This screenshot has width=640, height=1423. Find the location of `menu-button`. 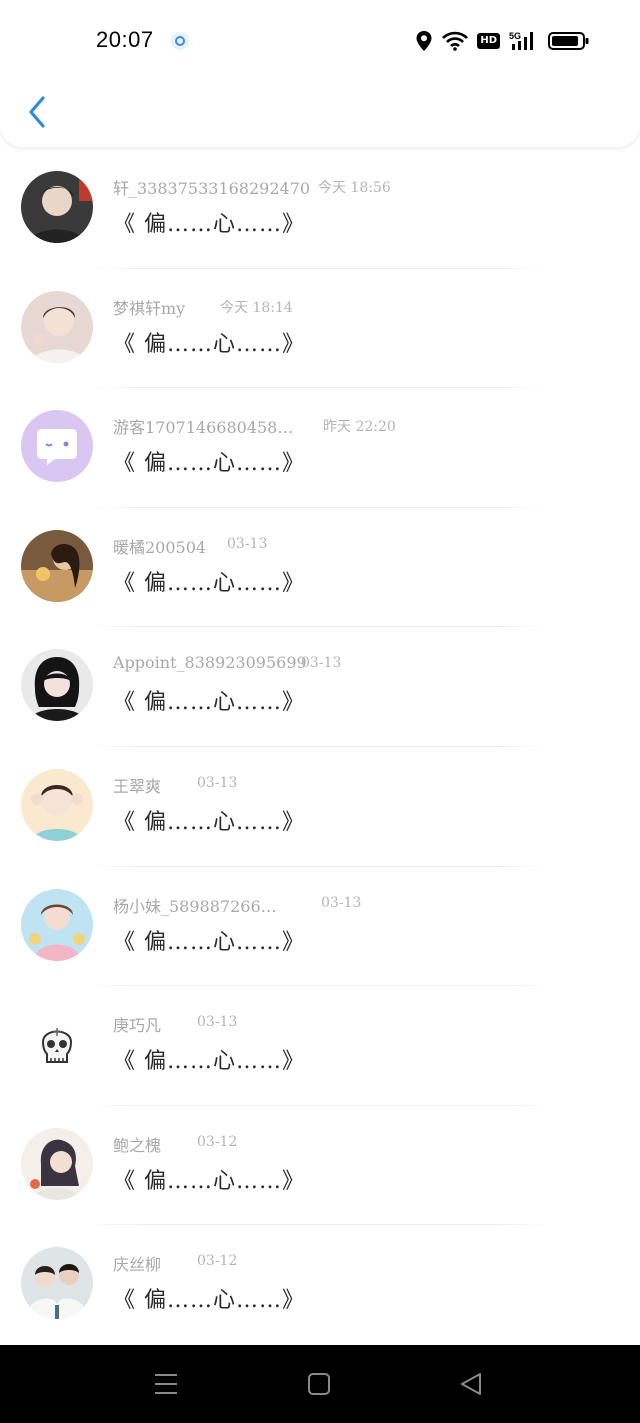

menu-button is located at coordinates (166, 1384).